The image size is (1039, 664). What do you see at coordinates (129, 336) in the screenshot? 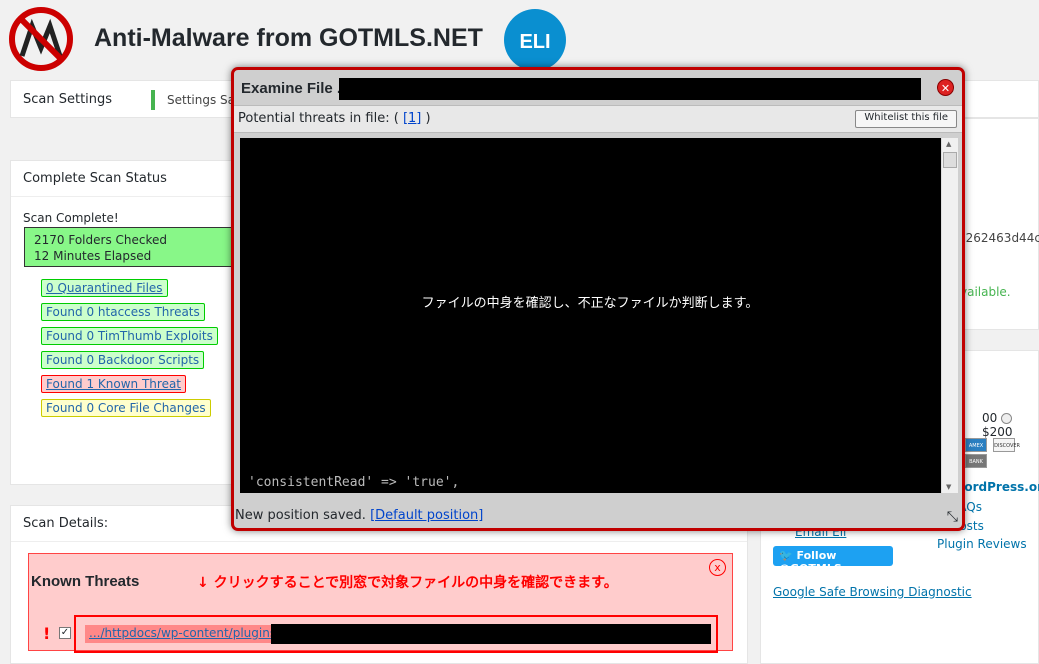
I see `timthumb-exploits-badge: Found 0 TimThumb Exploits` at bounding box center [129, 336].